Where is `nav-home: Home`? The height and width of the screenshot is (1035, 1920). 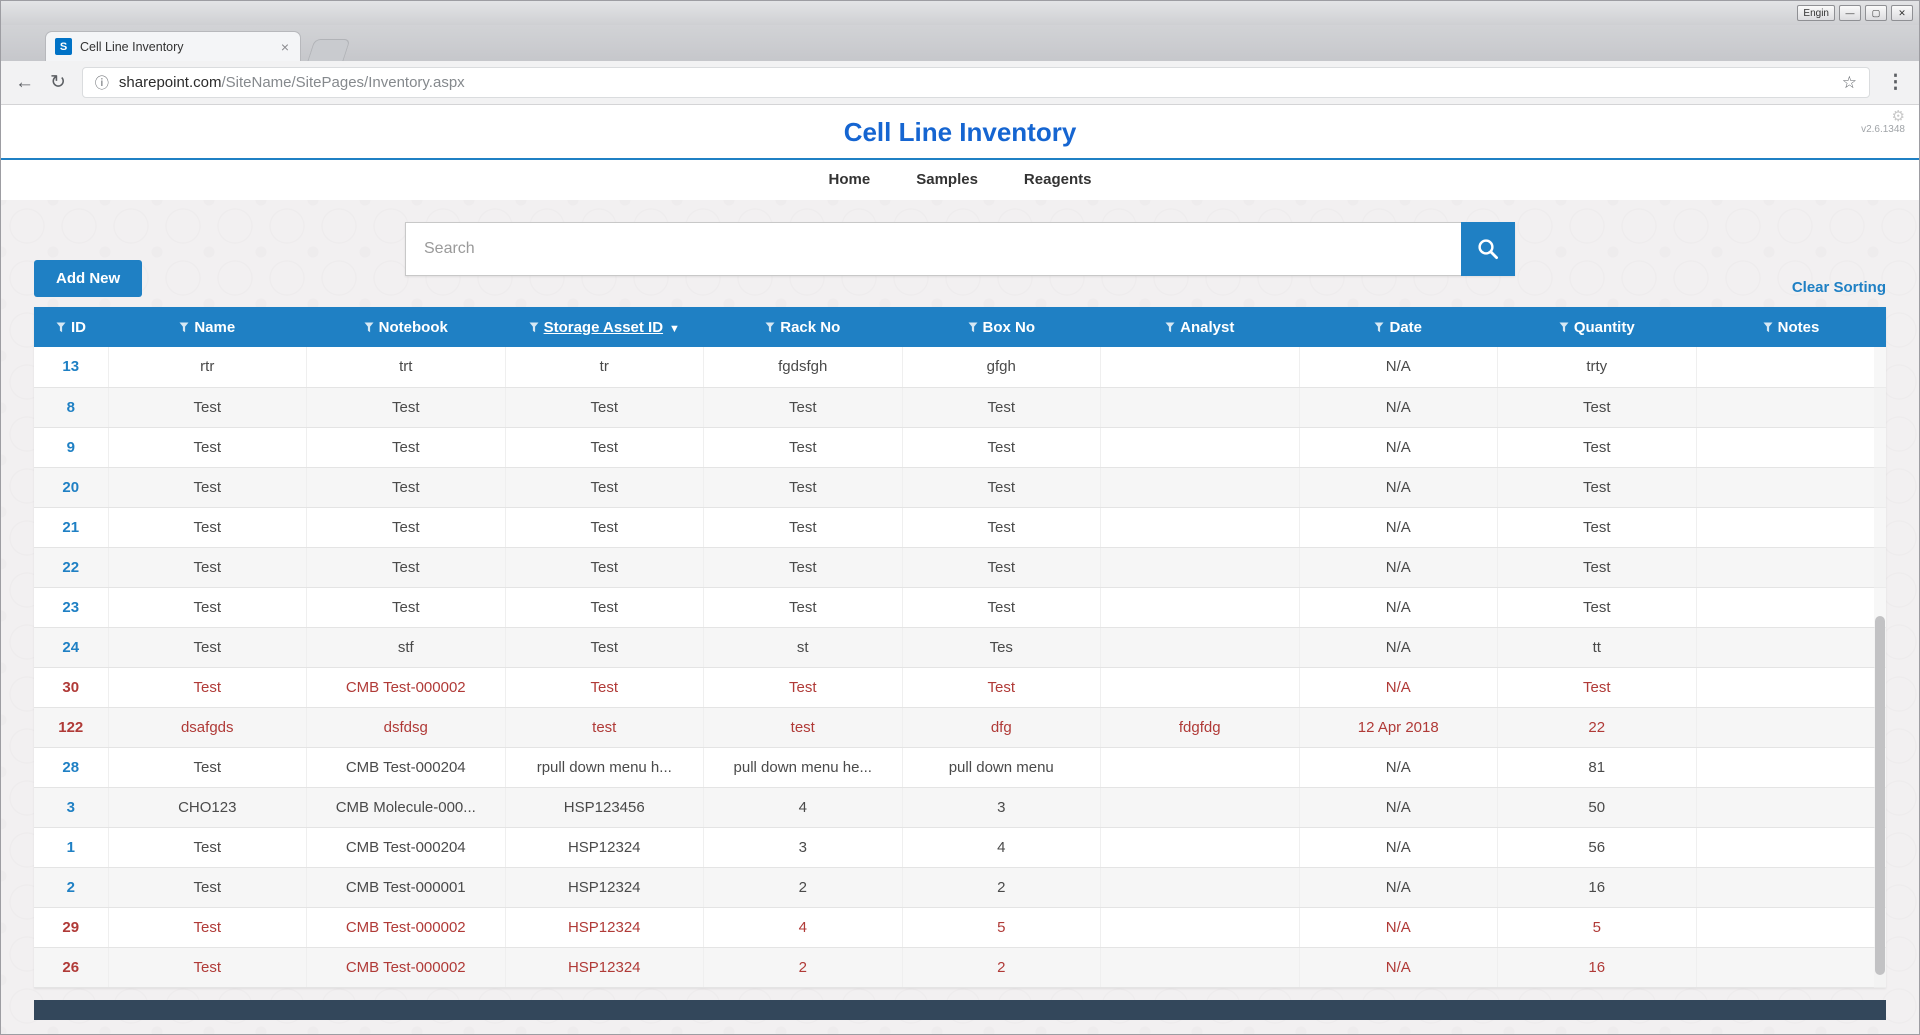 nav-home: Home is located at coordinates (850, 179).